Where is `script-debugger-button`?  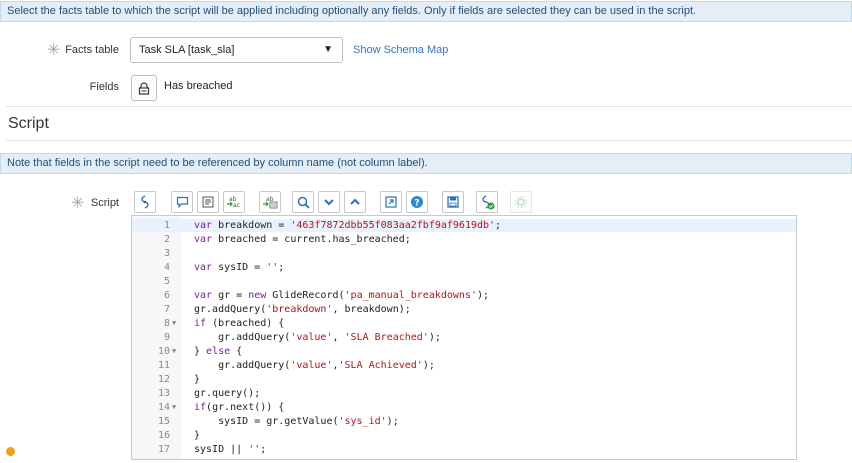
script-debugger-button is located at coordinates (487, 202).